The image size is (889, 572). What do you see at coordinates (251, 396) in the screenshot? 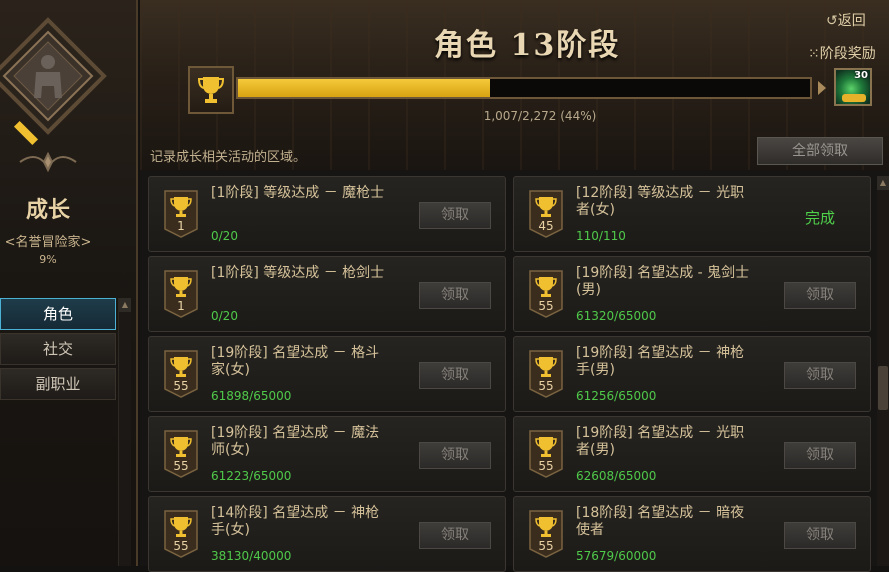
I see `task-progress: 61898/65000` at bounding box center [251, 396].